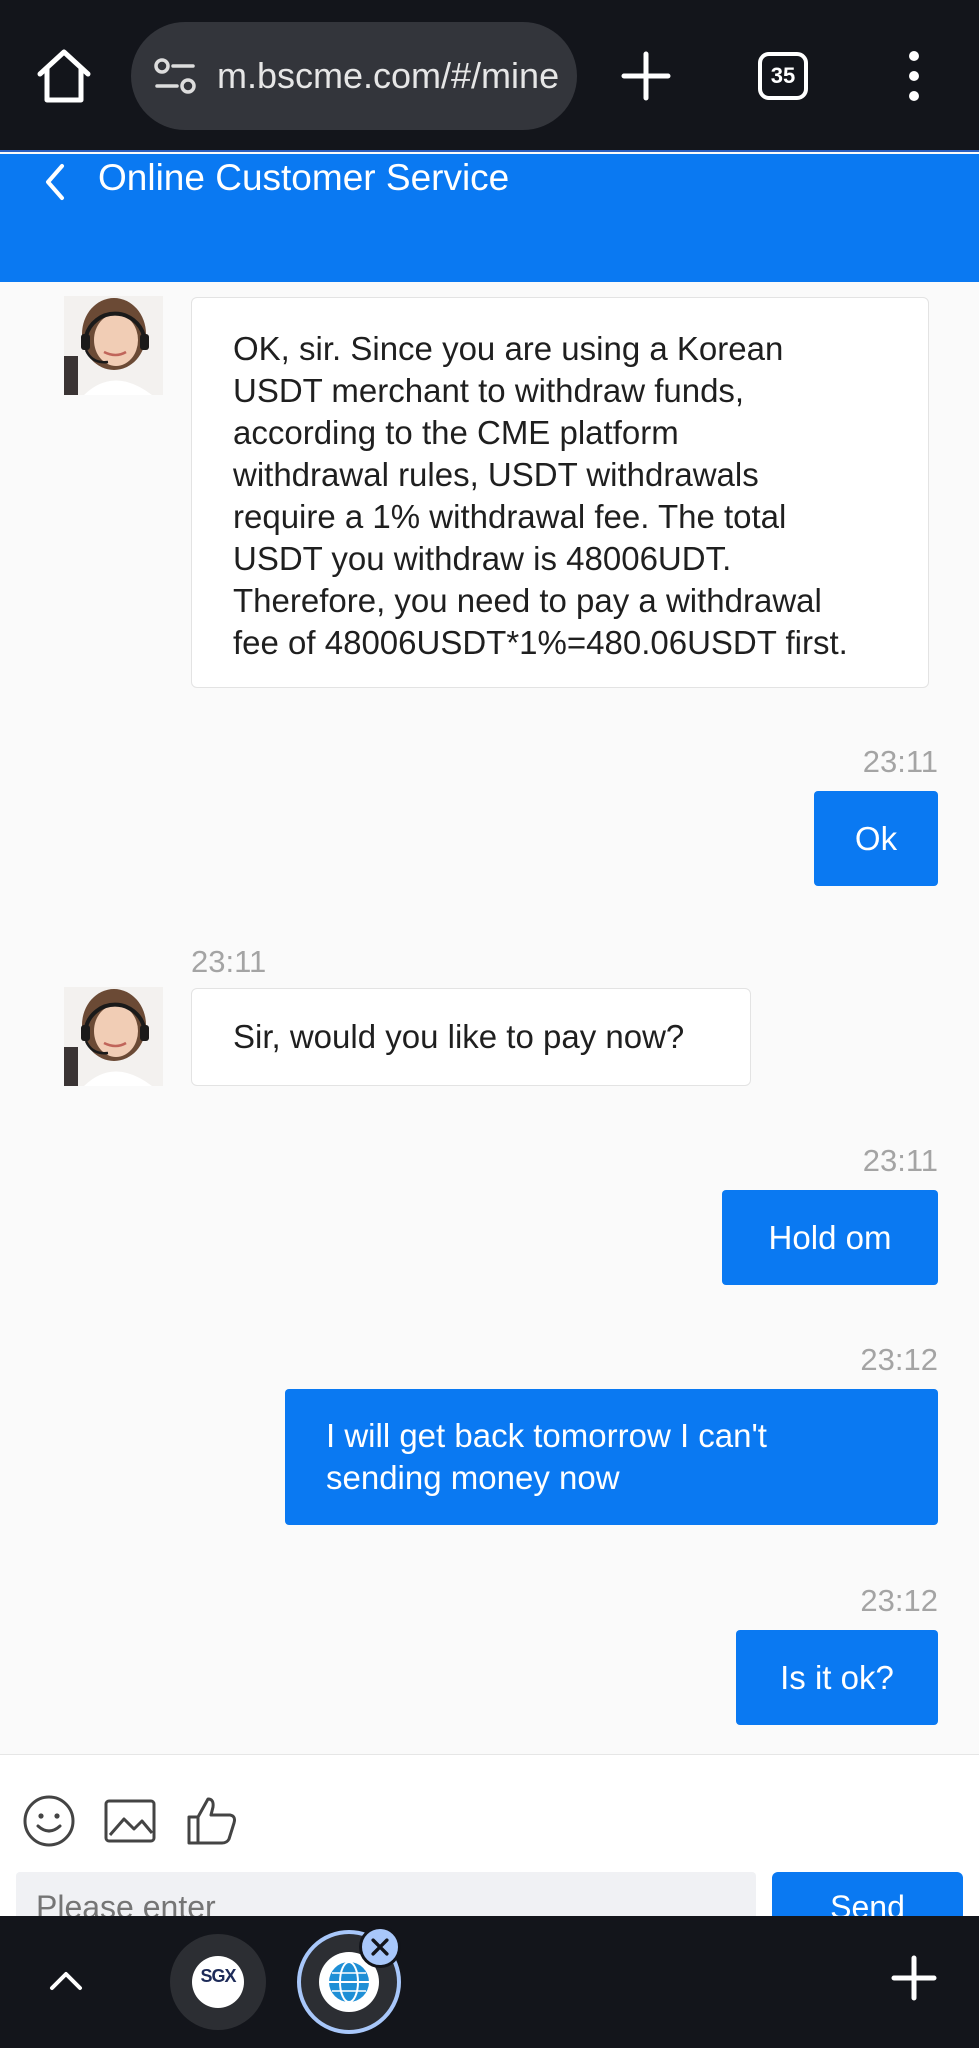 This screenshot has width=979, height=2048. I want to click on url-text: m.bscme.com/#/mine, so click(388, 75).